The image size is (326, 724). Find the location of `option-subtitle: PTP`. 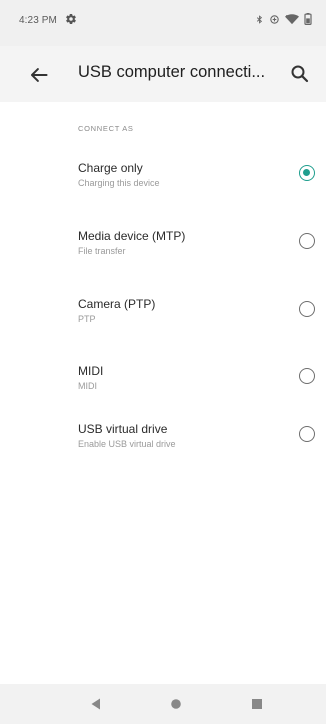

option-subtitle: PTP is located at coordinates (87, 319).